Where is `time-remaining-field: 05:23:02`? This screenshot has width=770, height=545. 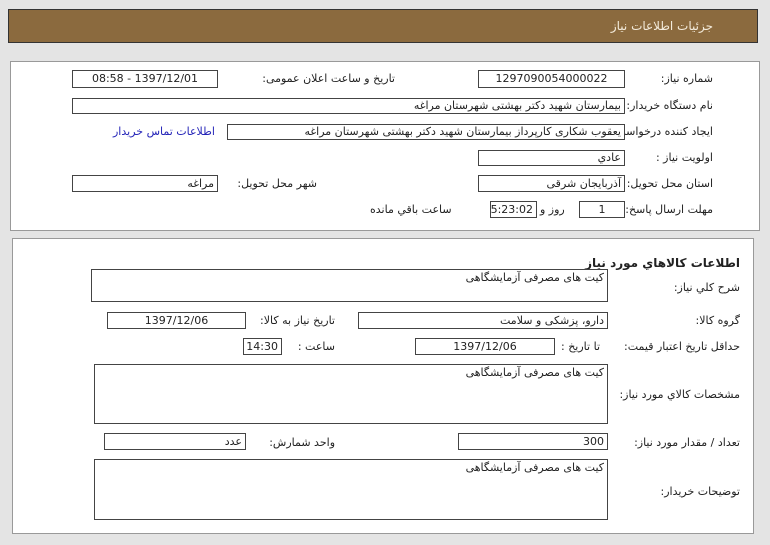 time-remaining-field: 05:23:02 is located at coordinates (513, 209).